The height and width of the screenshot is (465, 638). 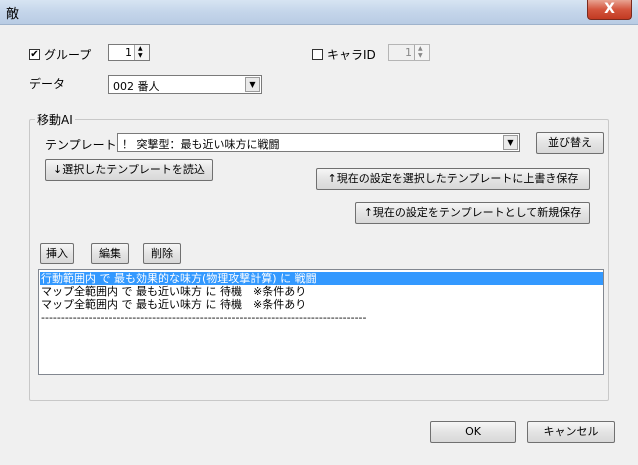 What do you see at coordinates (136, 86) in the screenshot?
I see `data-select-value: 002 番人` at bounding box center [136, 86].